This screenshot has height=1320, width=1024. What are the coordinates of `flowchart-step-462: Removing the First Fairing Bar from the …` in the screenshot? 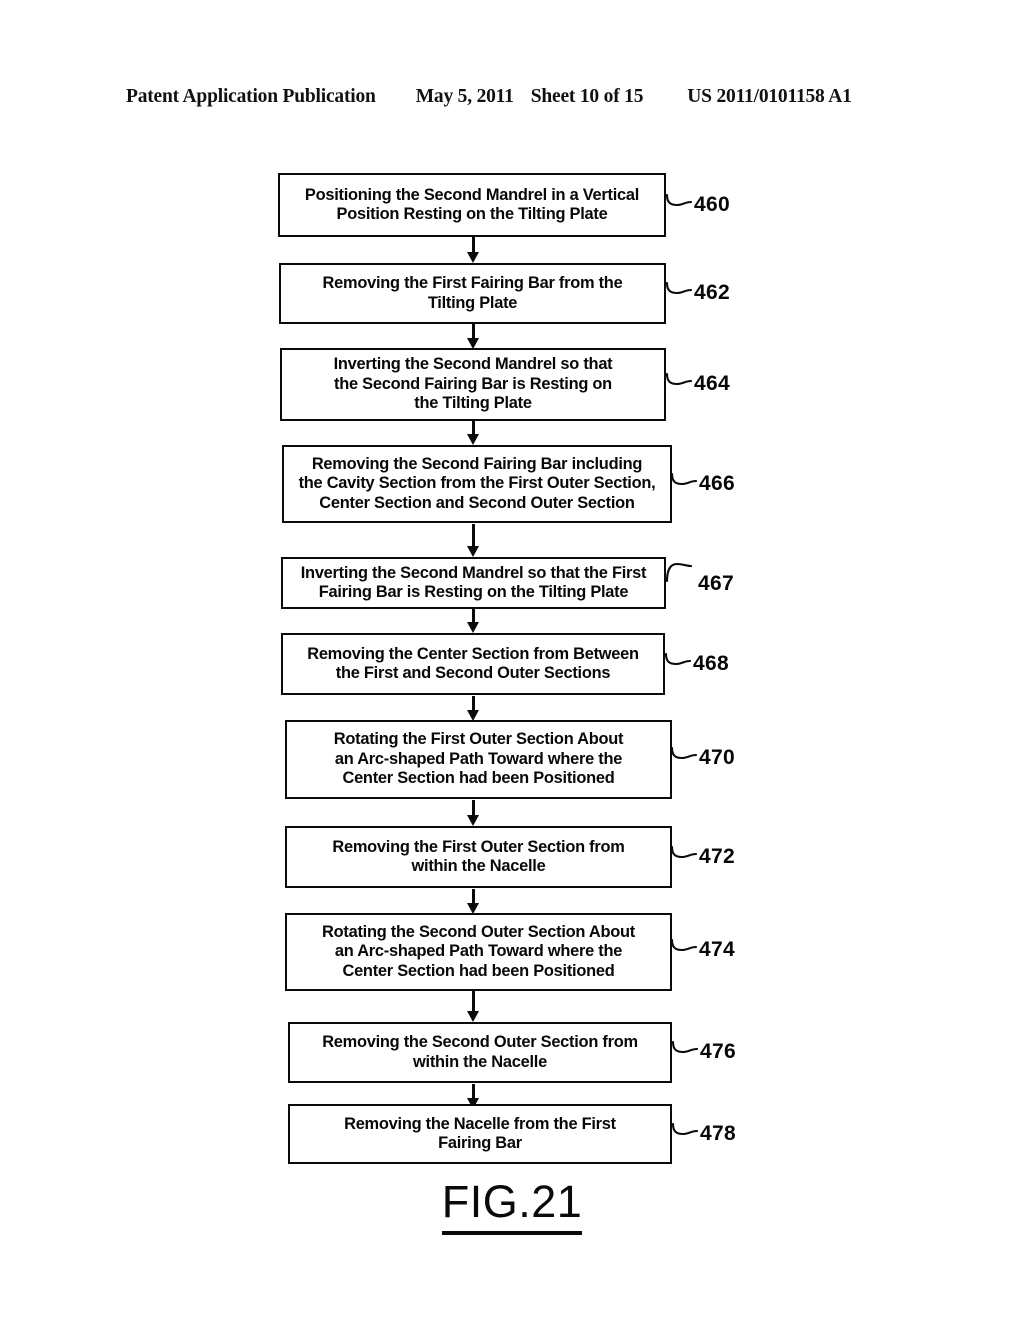 It's located at (472, 293).